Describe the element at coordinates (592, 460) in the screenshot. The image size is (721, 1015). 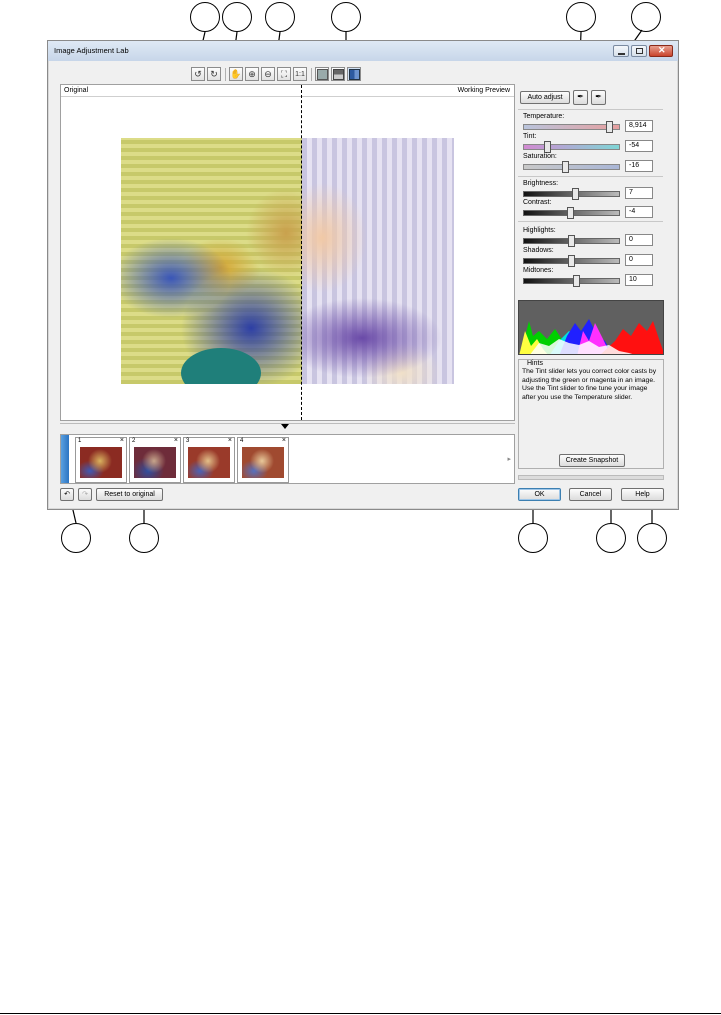
I see `create-snapshot-button: Create Snapshot` at that location.